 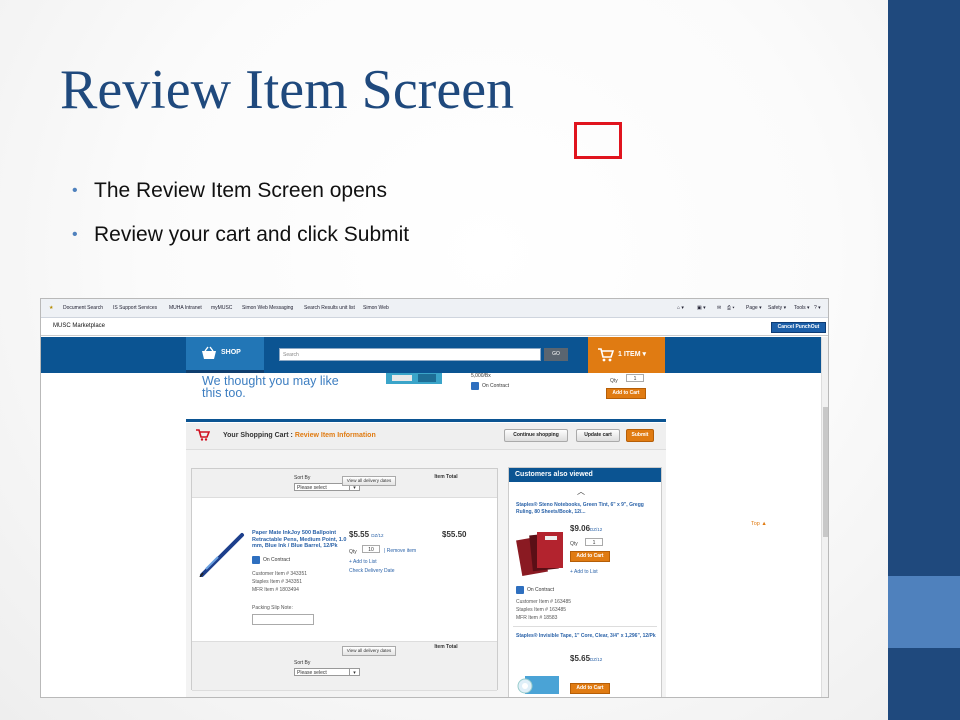 I want to click on favorite-link: Search Results unit list, so click(x=329, y=308).